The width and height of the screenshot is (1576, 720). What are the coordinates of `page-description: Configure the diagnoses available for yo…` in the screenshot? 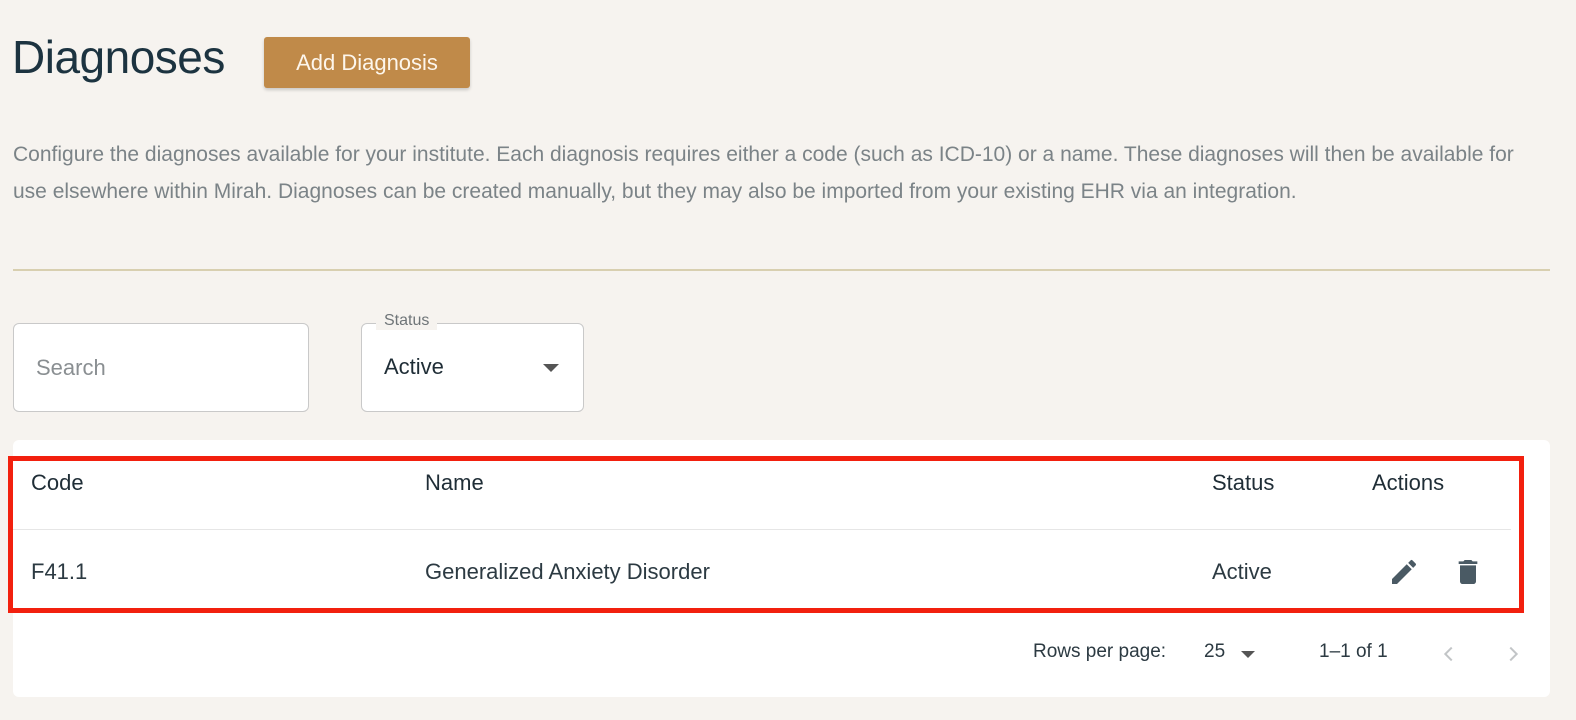 It's located at (763, 173).